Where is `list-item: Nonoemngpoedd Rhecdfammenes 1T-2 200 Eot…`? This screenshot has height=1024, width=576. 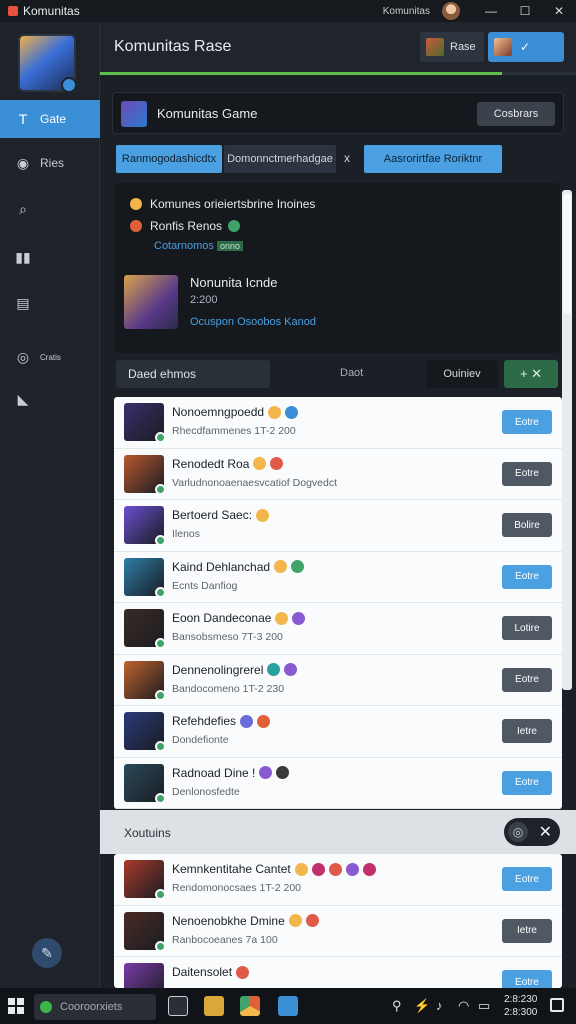 list-item: Nonoemngpoedd Rhecdfammenes 1T-2 200 Eot… is located at coordinates (338, 423).